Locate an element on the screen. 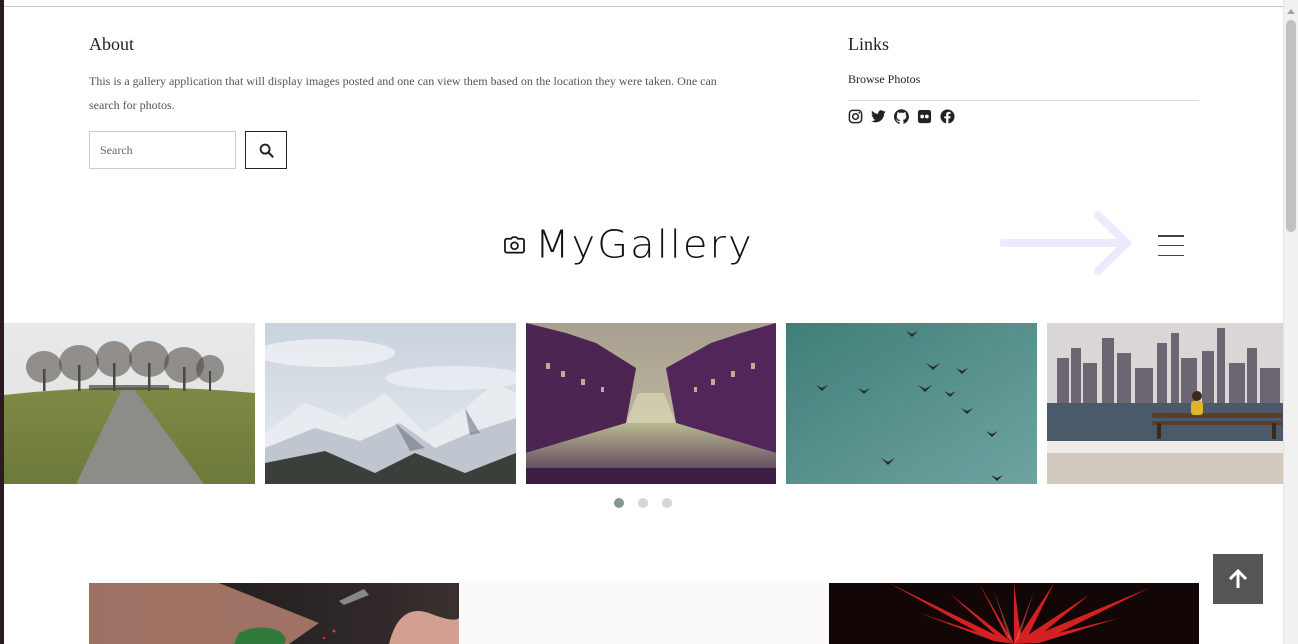  light-image is located at coordinates (644, 613).